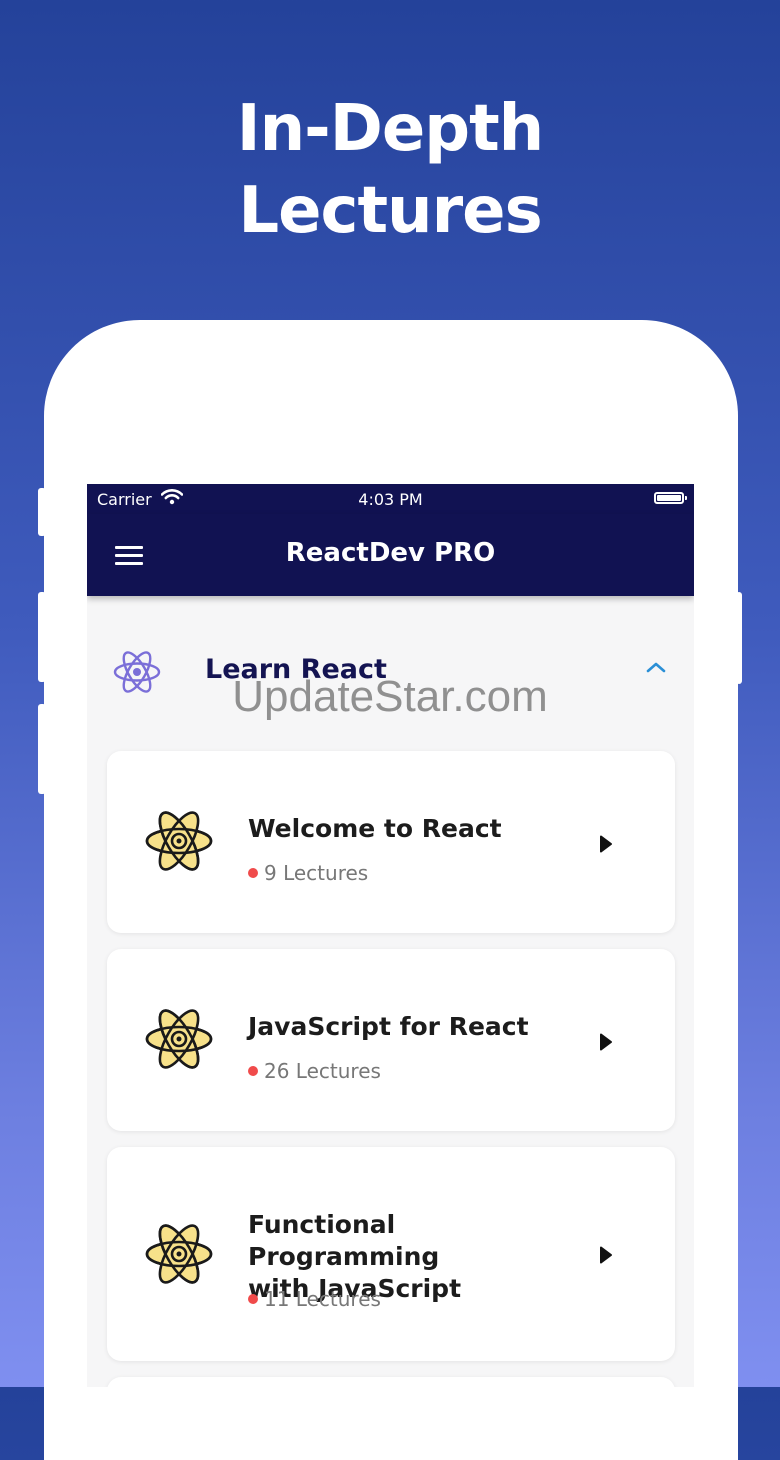 The width and height of the screenshot is (780, 1460). Describe the element at coordinates (375, 828) in the screenshot. I see `course-title-line-1: Welcome to React` at that location.